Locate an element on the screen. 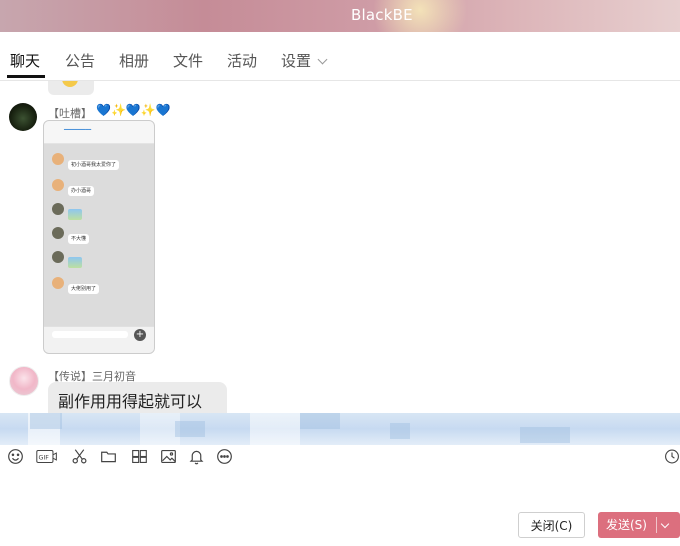 Image resolution: width=680 pixels, height=546 pixels. tab-bar: 聊天 公告 相册 文件 活动 设置 is located at coordinates (340, 56).